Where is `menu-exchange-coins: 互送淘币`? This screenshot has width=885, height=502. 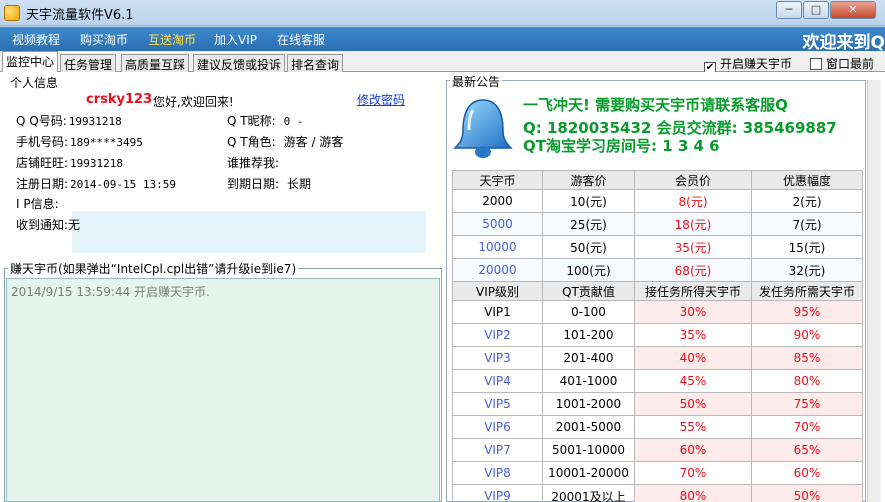
menu-exchange-coins: 互送淘币 is located at coordinates (172, 39).